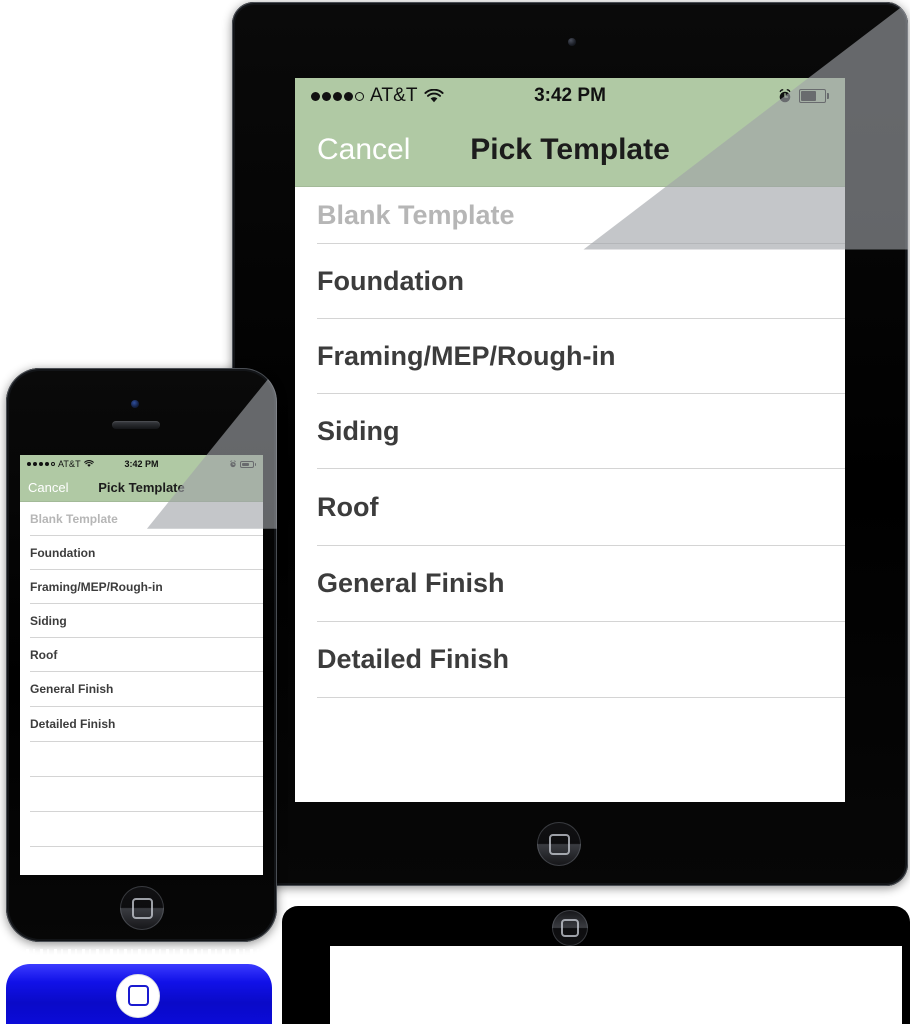 Image resolution: width=910 pixels, height=1024 pixels. I want to click on phone-home-button, so click(142, 908).